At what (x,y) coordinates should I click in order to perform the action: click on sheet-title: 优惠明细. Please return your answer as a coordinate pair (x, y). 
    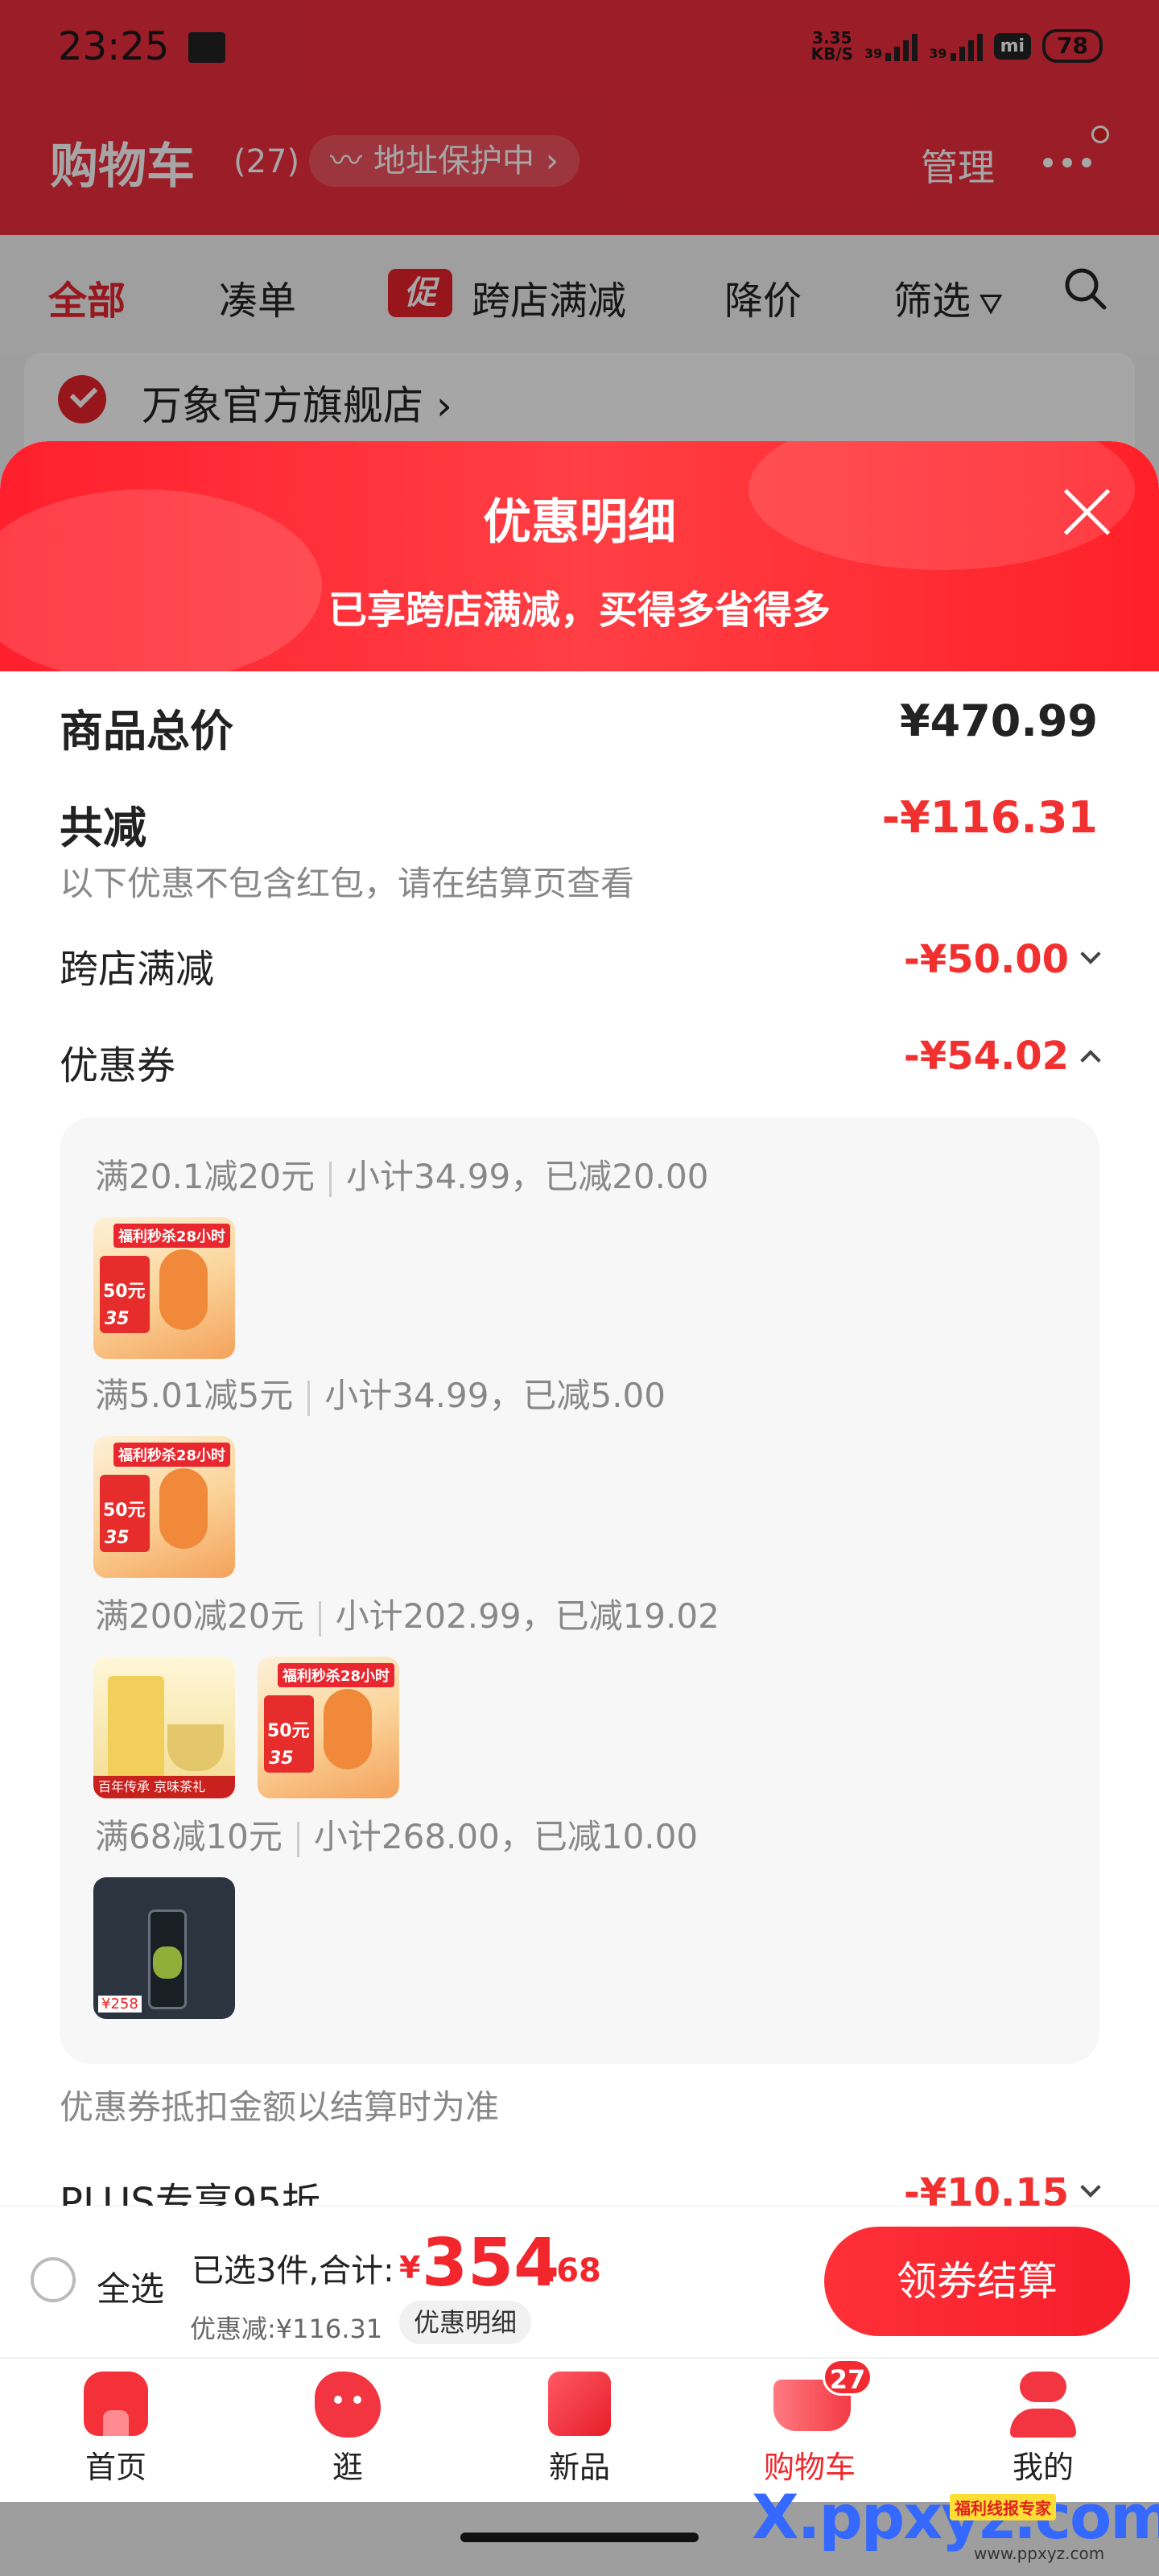
    Looking at the image, I should click on (579, 522).